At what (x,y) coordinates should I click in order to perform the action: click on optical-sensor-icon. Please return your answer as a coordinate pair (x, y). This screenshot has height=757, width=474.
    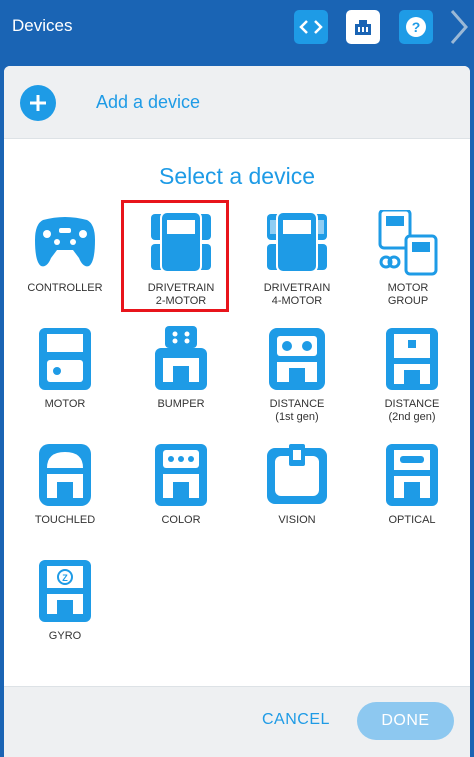
    Looking at the image, I should click on (412, 475).